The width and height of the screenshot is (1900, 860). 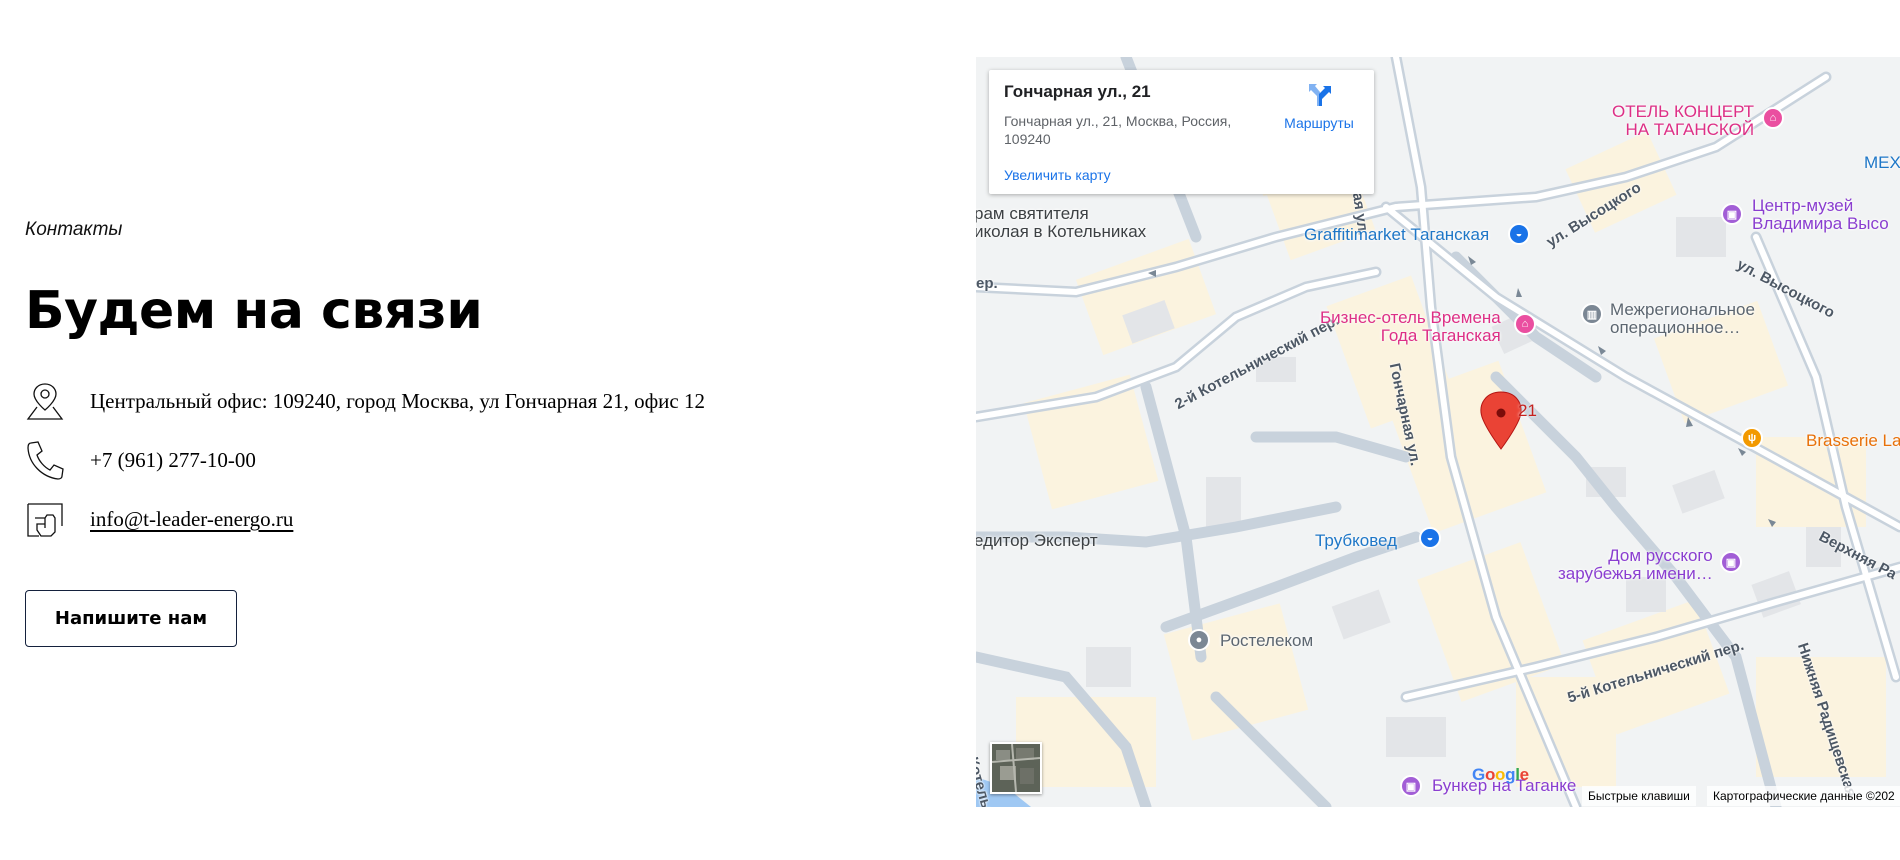 I want to click on email-link: info@t-leader-energo.ru, so click(x=191, y=519).